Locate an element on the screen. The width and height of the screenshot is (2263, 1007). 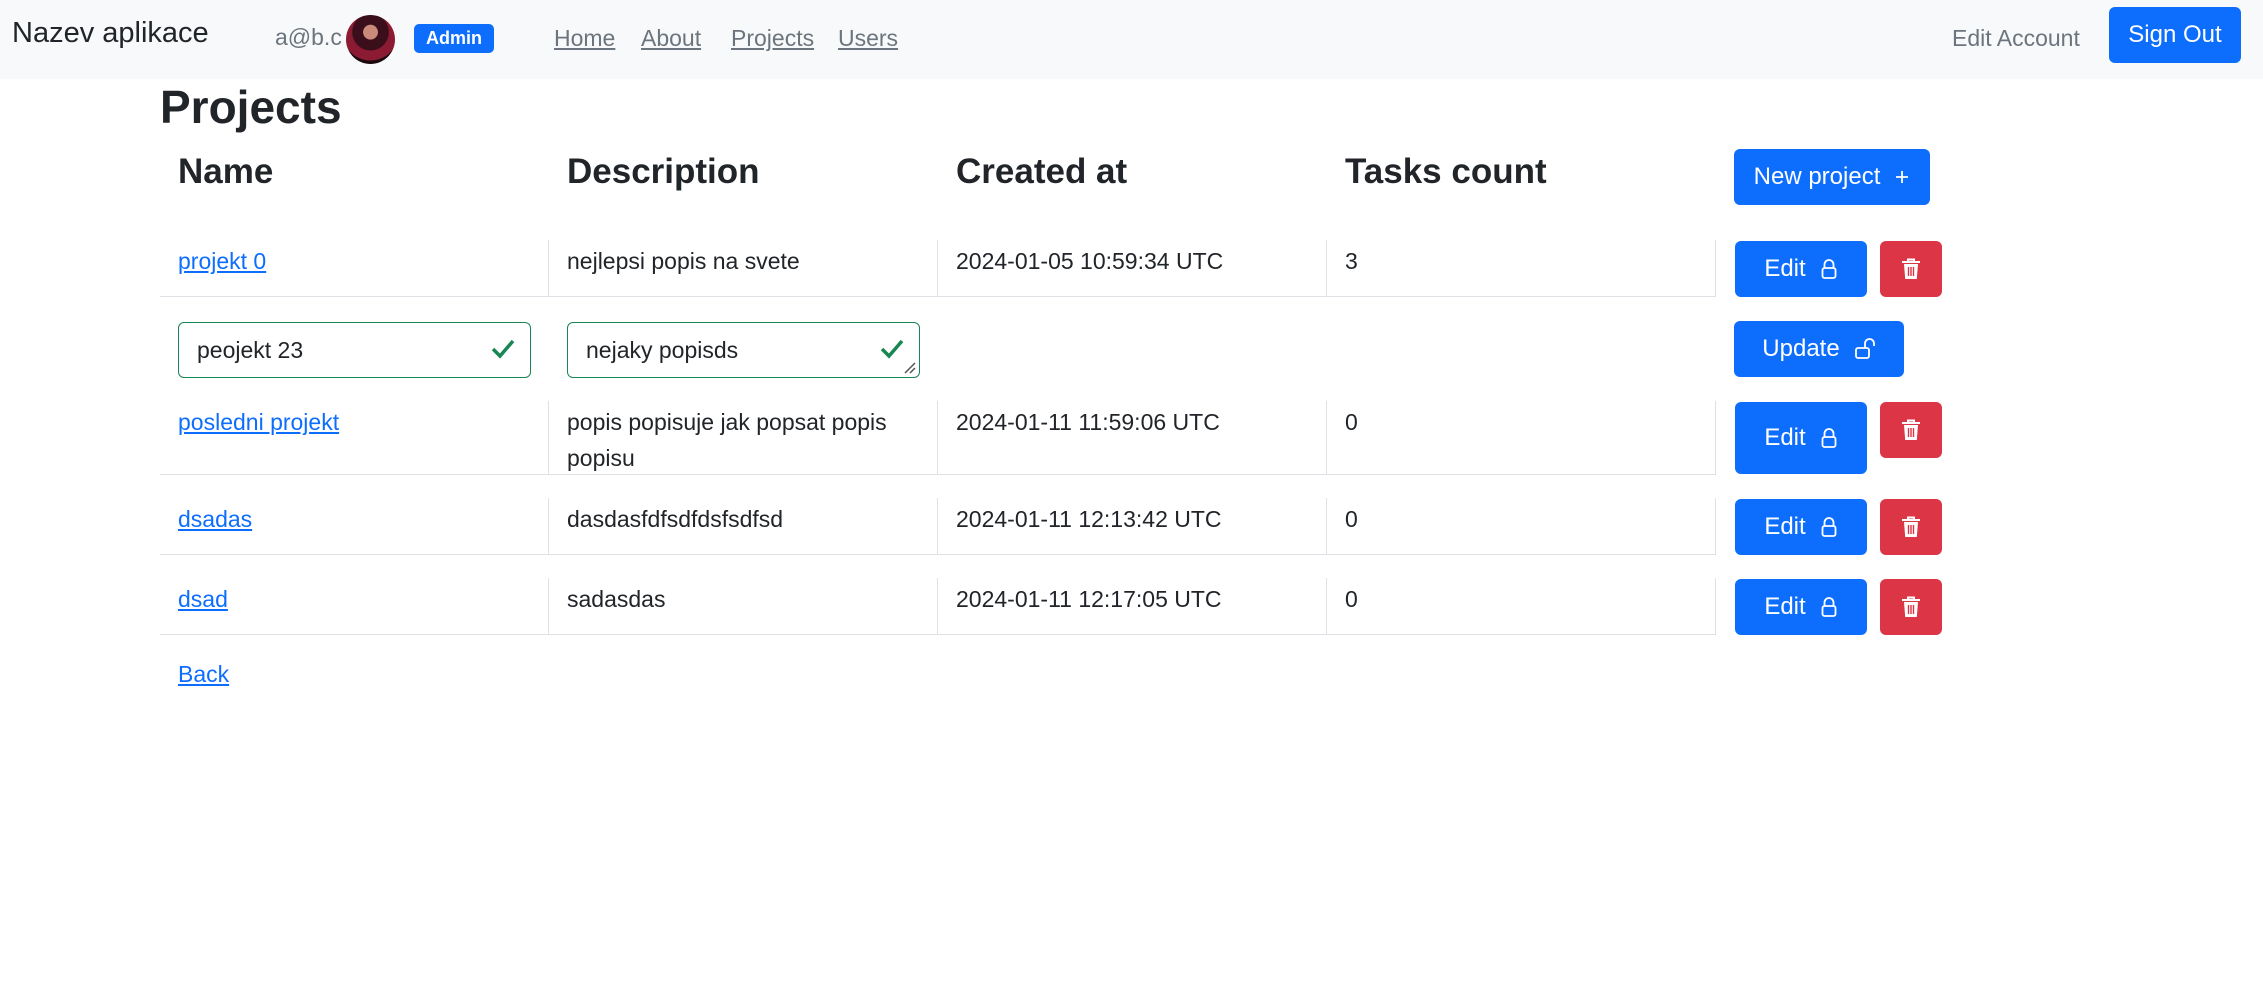
unlock-icon is located at coordinates (1864, 348).